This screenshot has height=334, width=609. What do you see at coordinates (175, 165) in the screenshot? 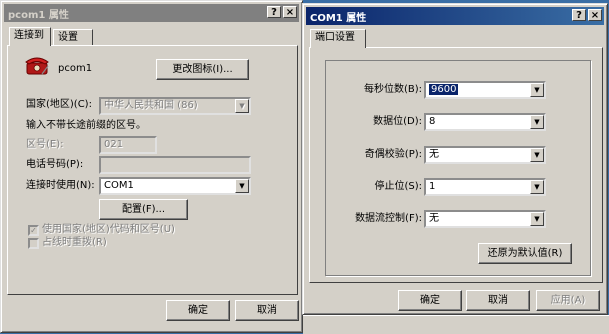
I see `phone-number-input` at bounding box center [175, 165].